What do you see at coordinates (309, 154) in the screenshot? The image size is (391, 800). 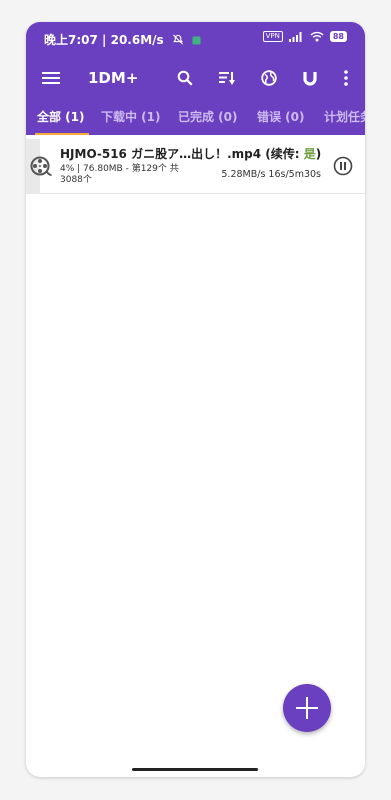 I see `resume-status: 是` at bounding box center [309, 154].